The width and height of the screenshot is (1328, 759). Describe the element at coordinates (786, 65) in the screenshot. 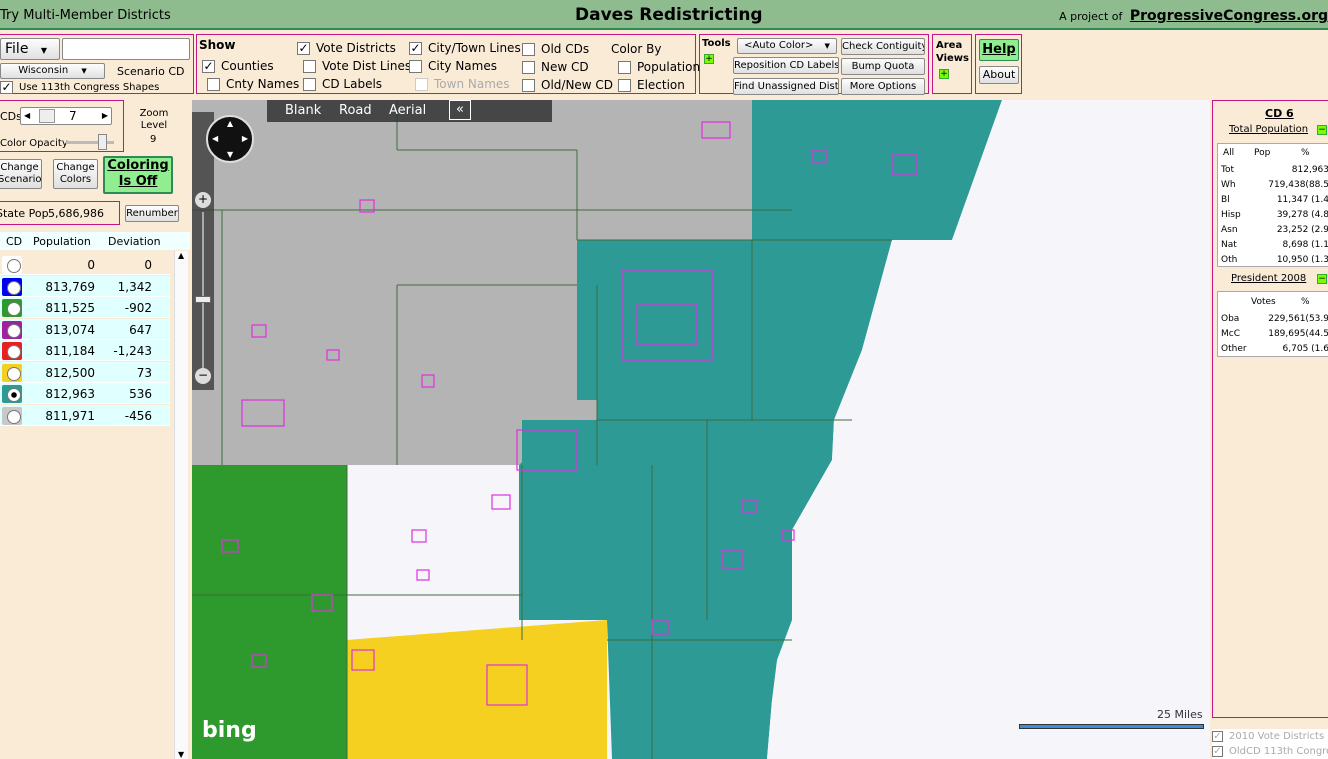

I see `reposition-cd-labels-button: Reposition CD Labels` at that location.